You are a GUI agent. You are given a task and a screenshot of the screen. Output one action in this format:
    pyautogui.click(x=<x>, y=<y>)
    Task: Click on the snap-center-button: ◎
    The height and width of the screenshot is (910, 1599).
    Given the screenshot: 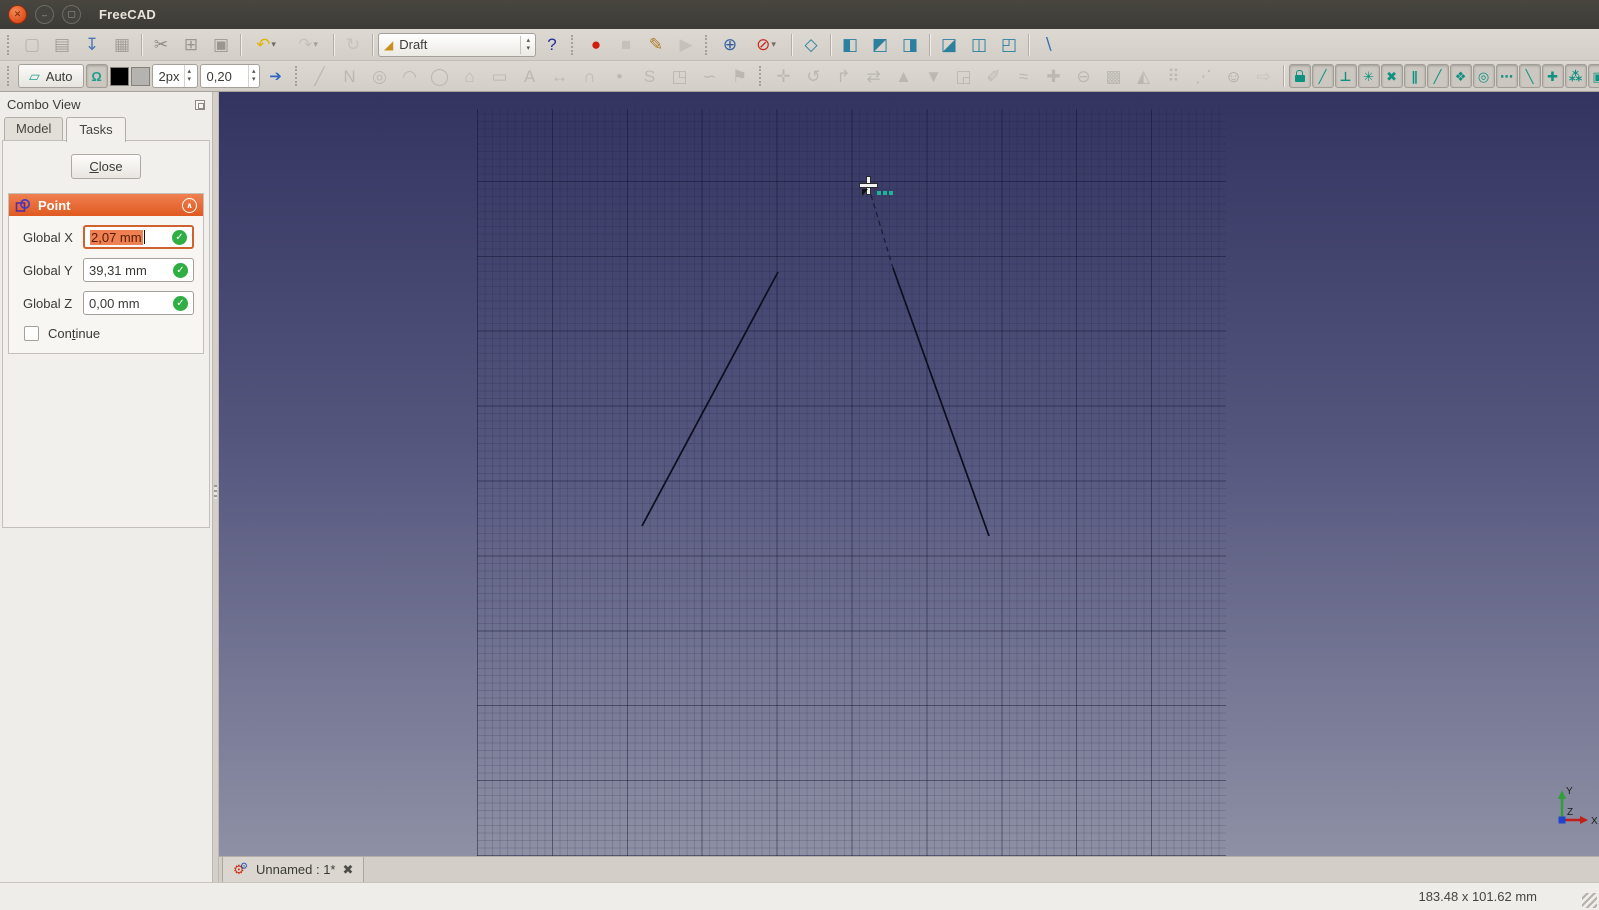 What is the action you would take?
    pyautogui.click(x=1483, y=76)
    